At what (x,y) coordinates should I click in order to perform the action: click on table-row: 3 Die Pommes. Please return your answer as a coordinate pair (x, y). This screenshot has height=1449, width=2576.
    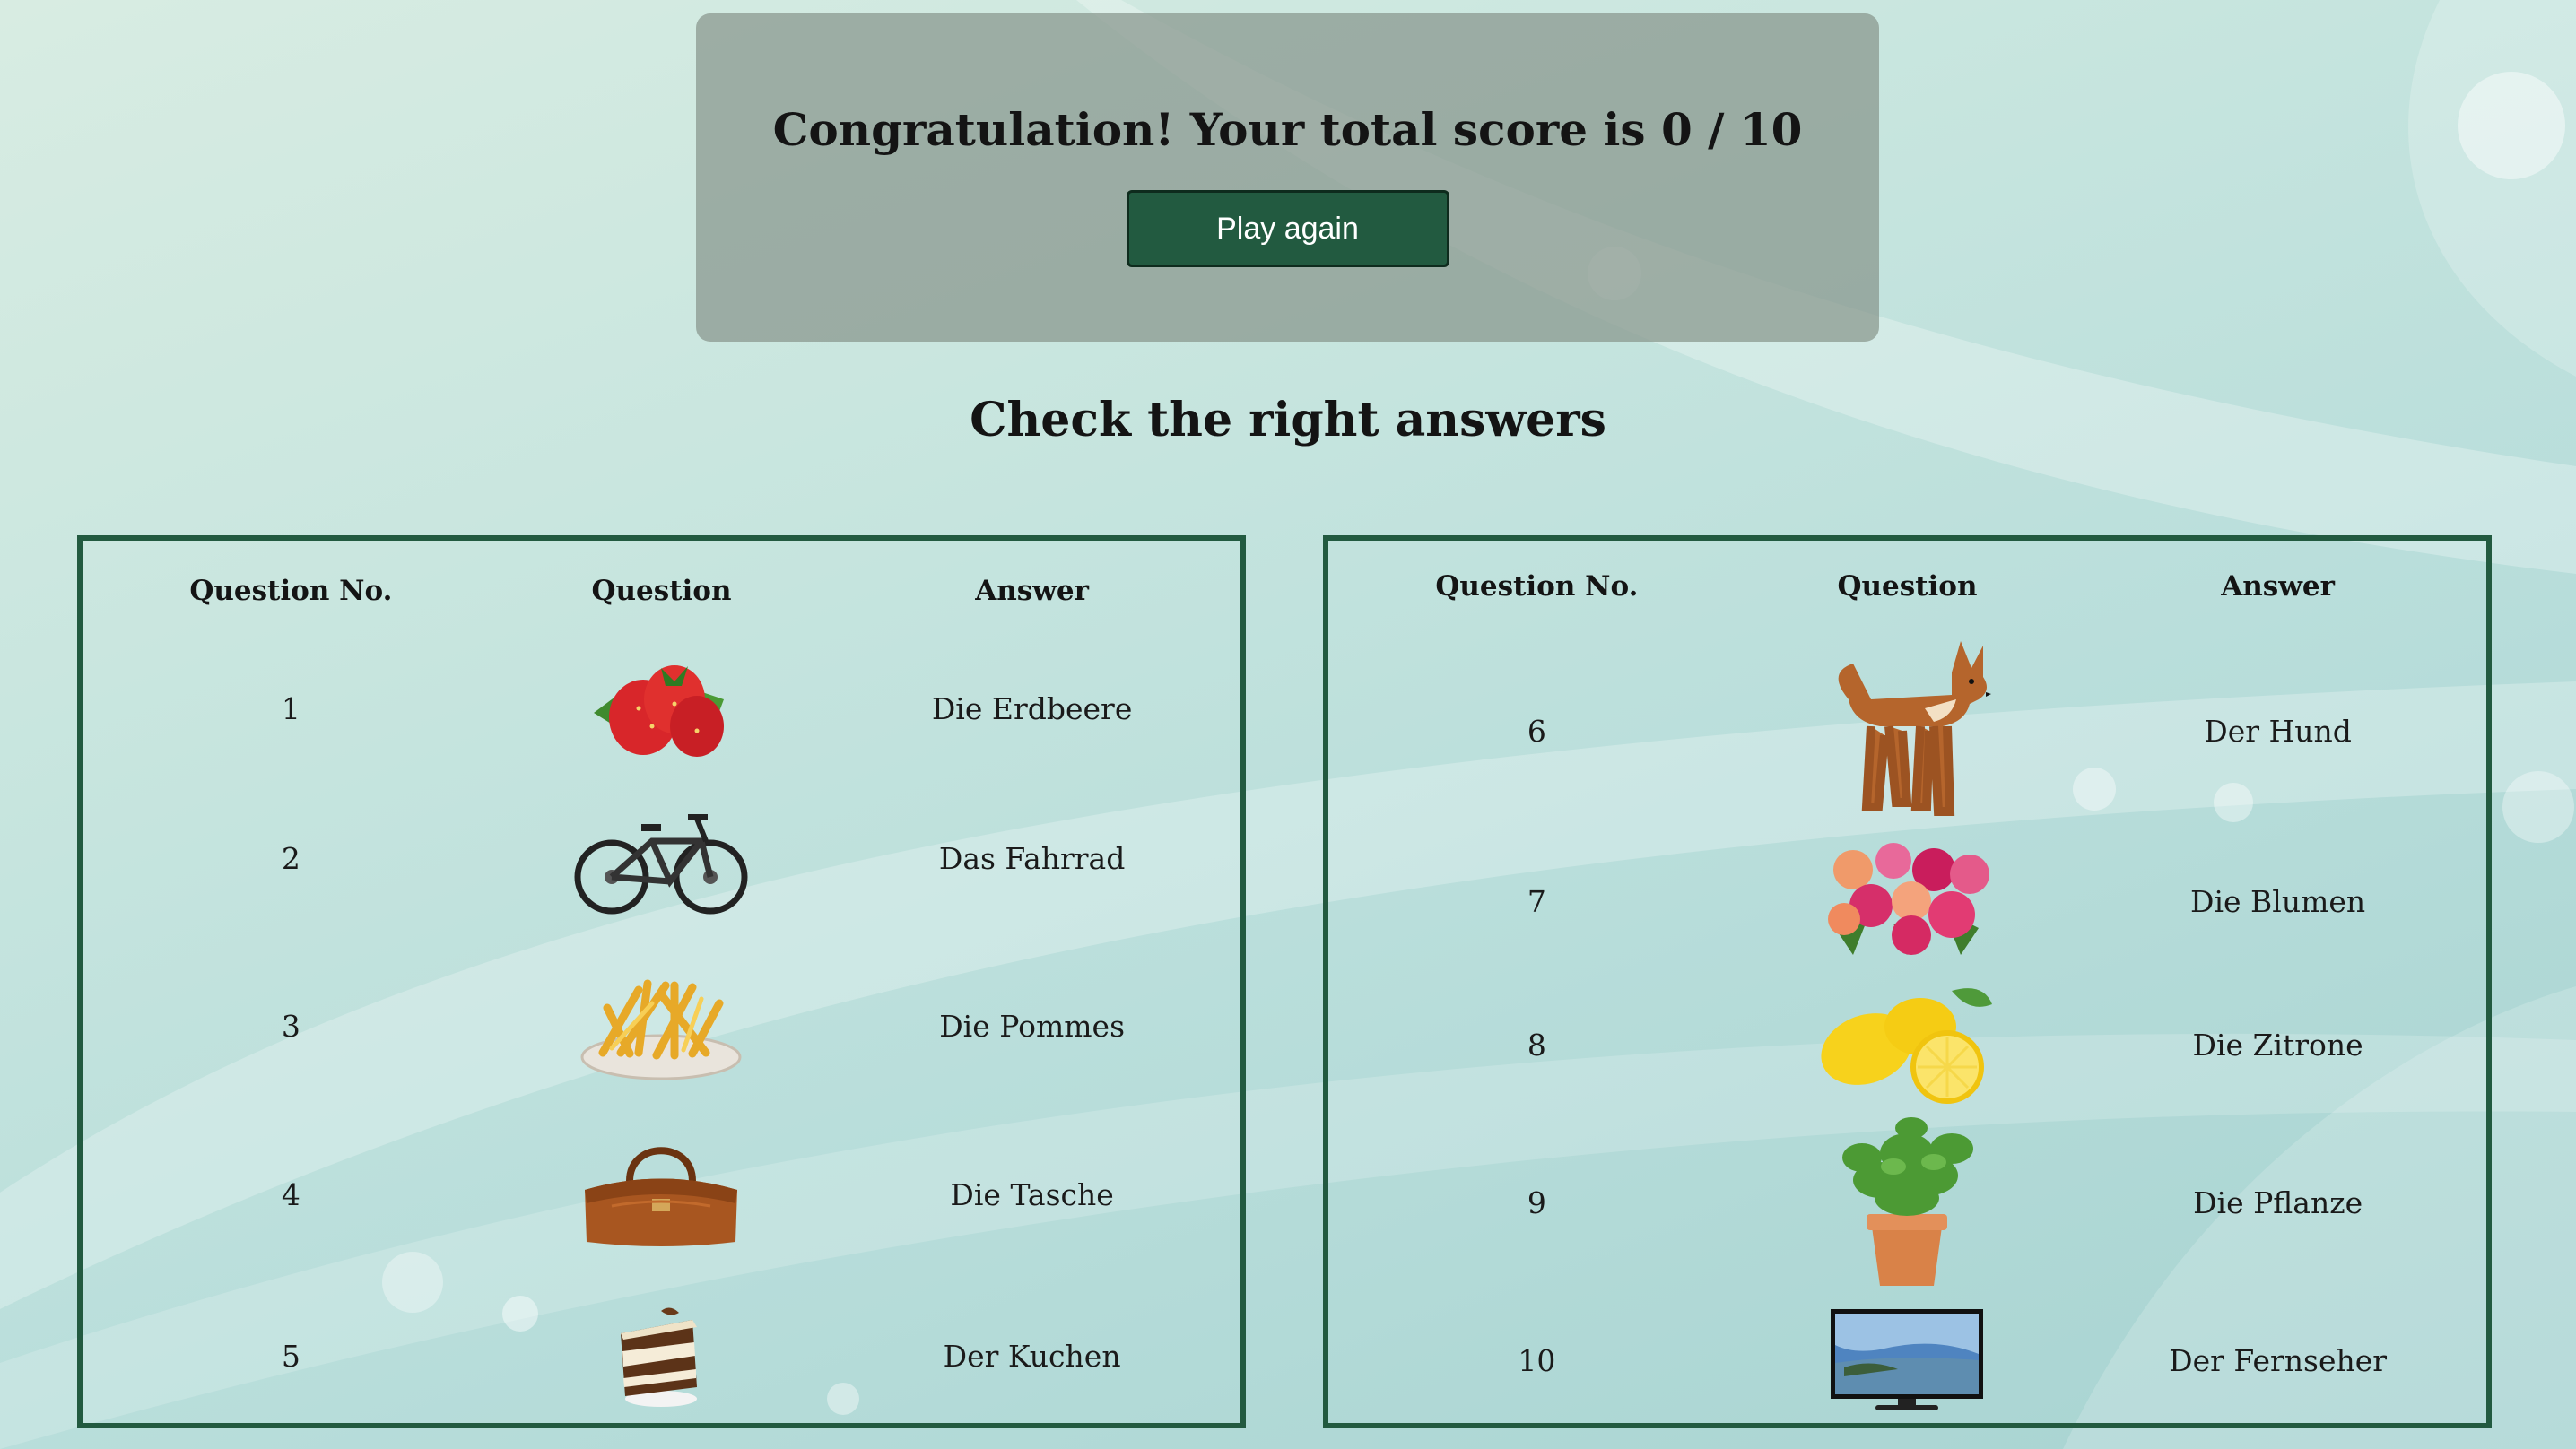
    Looking at the image, I should click on (661, 1025).